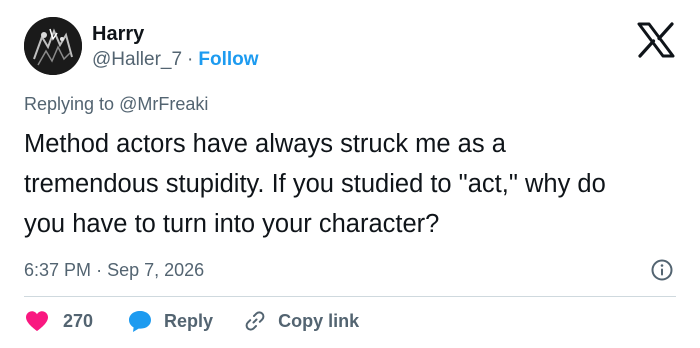  Describe the element at coordinates (118, 34) in the screenshot. I see `author-name: Harry` at that location.